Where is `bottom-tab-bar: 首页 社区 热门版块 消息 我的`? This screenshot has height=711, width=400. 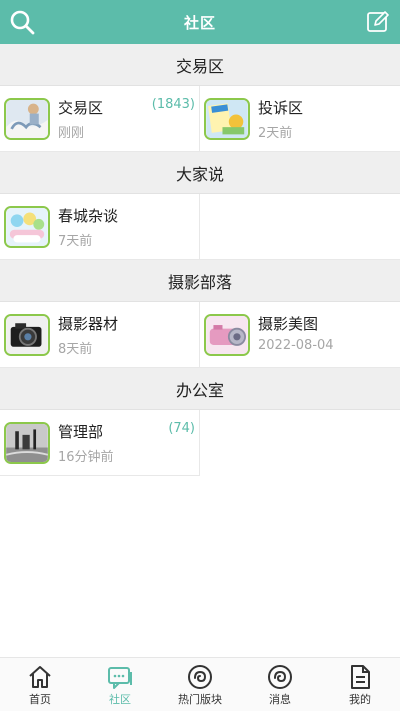 bottom-tab-bar: 首页 社区 热门版块 消息 我的 is located at coordinates (200, 684).